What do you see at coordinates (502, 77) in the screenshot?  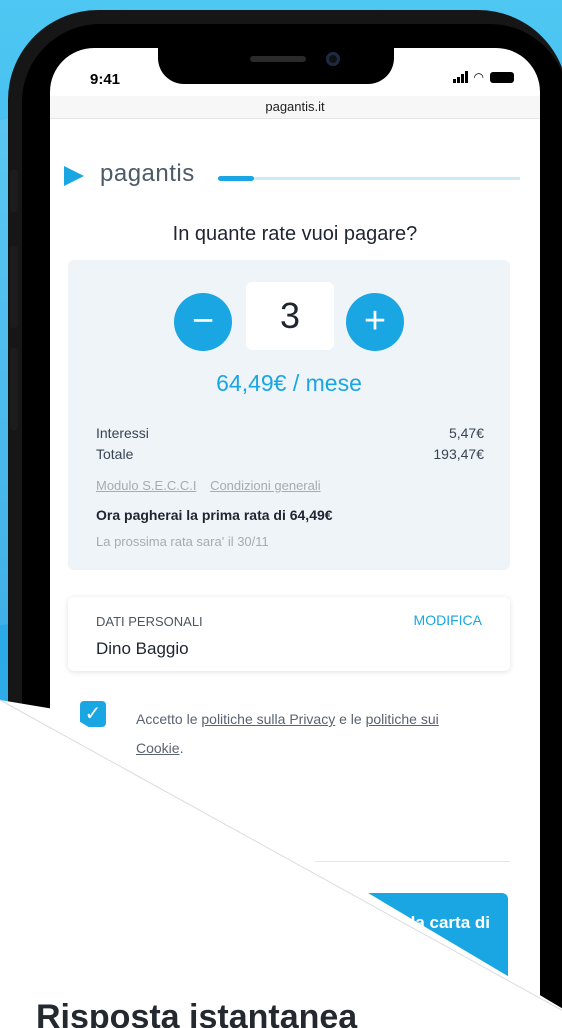 I see `battery-icon` at bounding box center [502, 77].